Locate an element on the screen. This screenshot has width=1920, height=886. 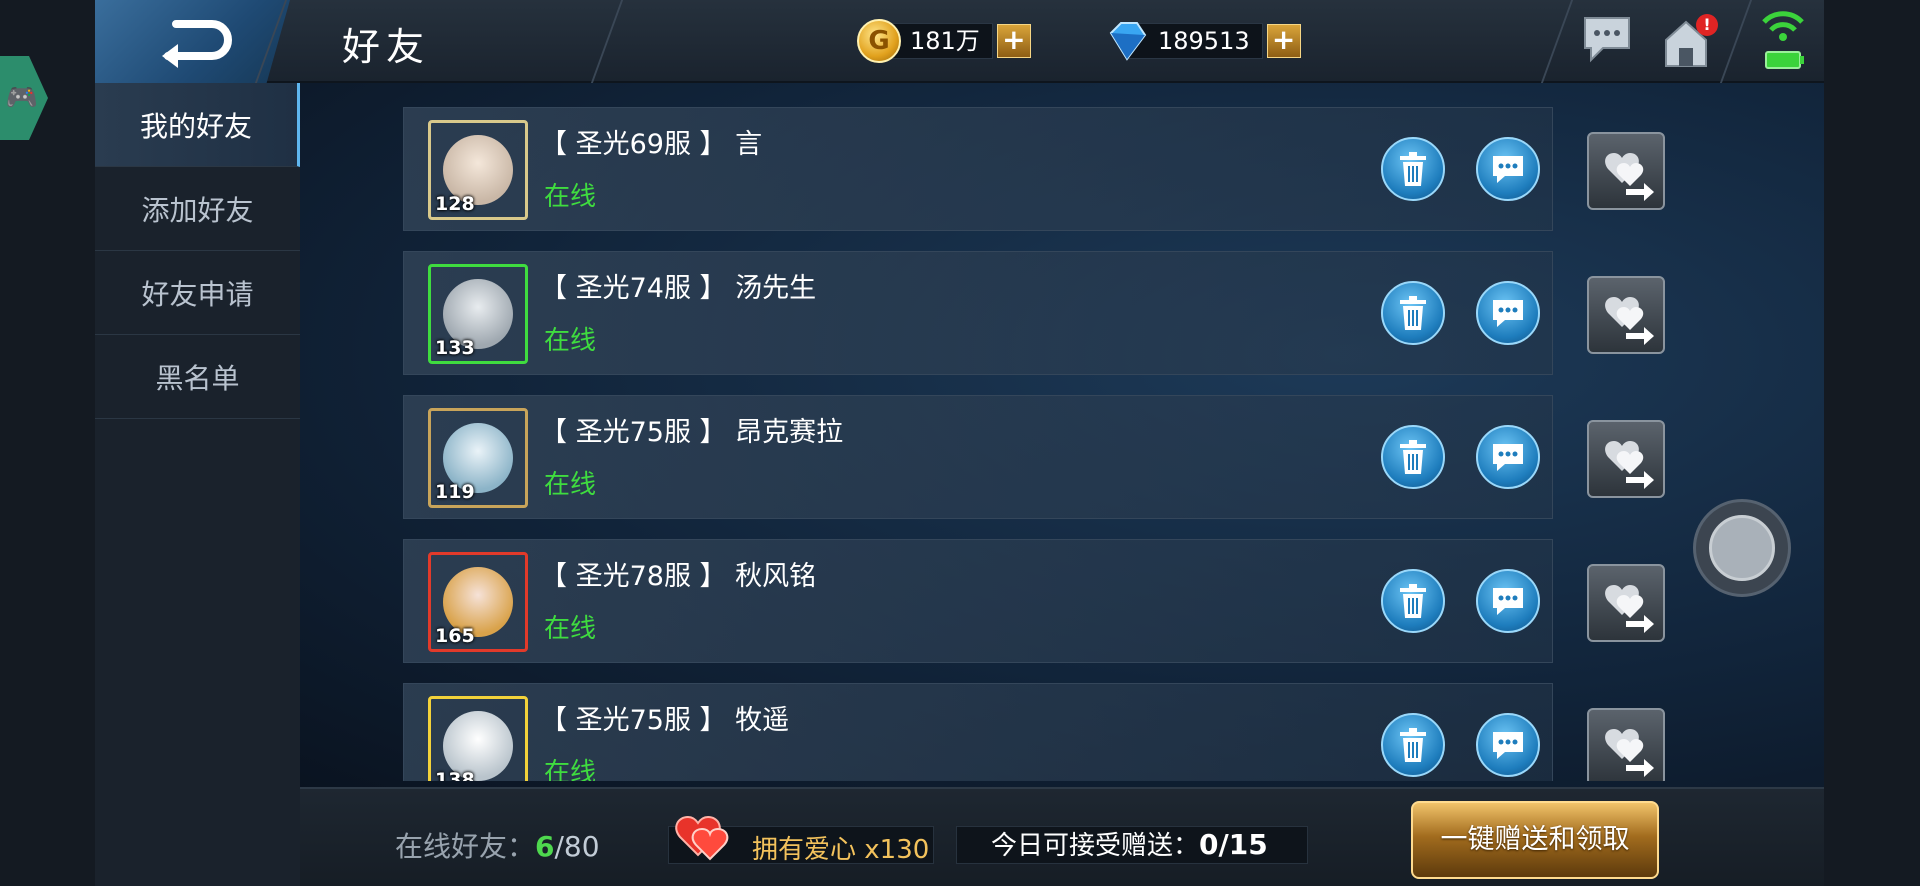
friend-avatar: 165 is located at coordinates (478, 602).